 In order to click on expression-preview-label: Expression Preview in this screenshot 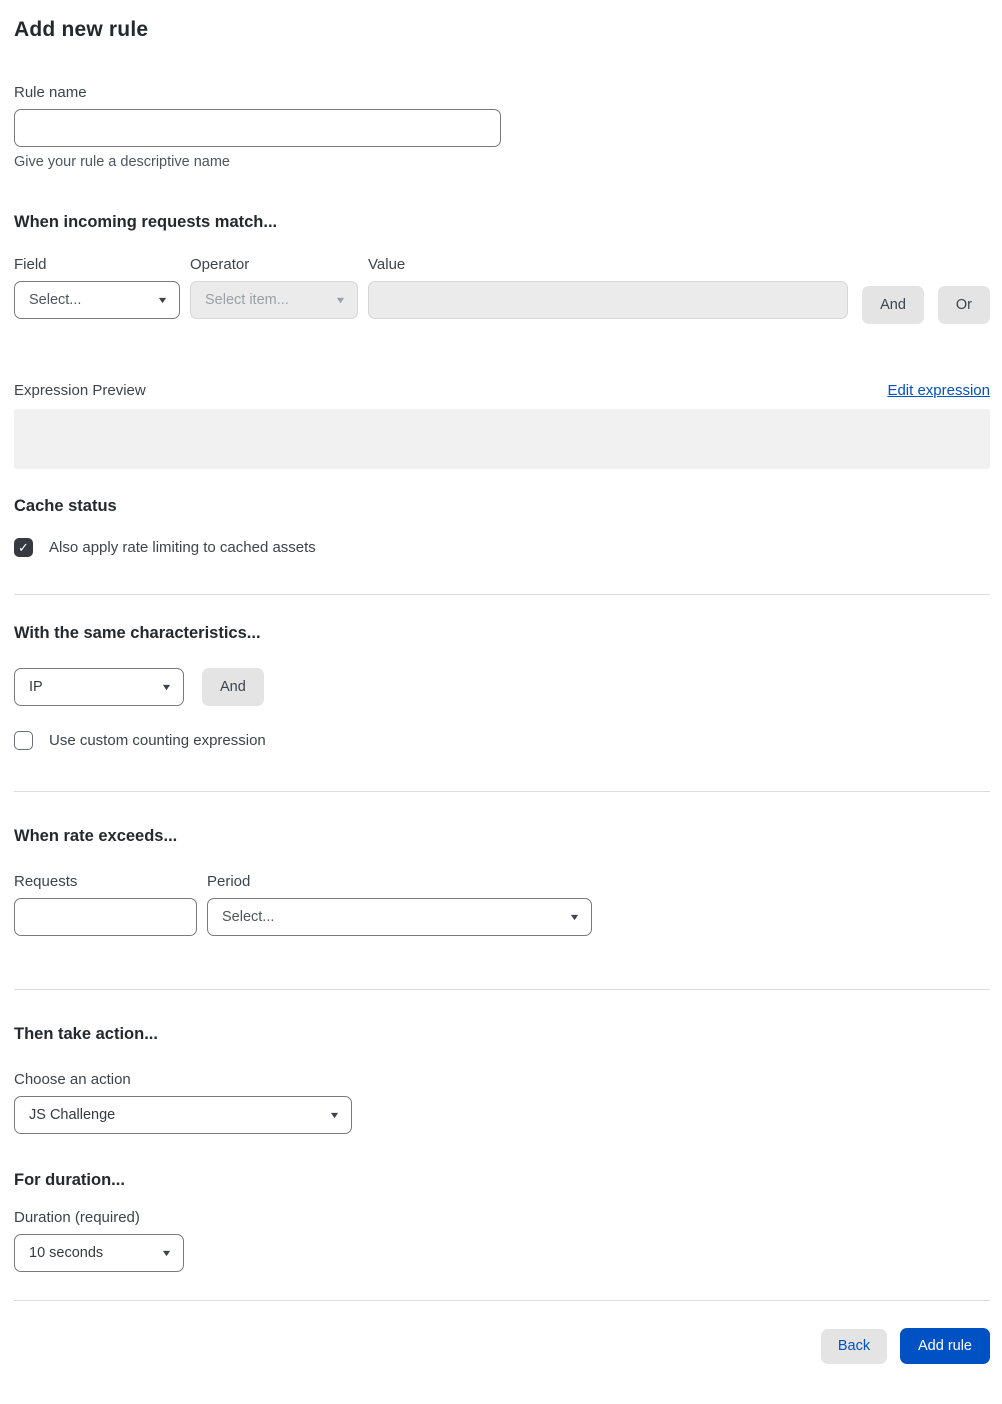, I will do `click(80, 390)`.